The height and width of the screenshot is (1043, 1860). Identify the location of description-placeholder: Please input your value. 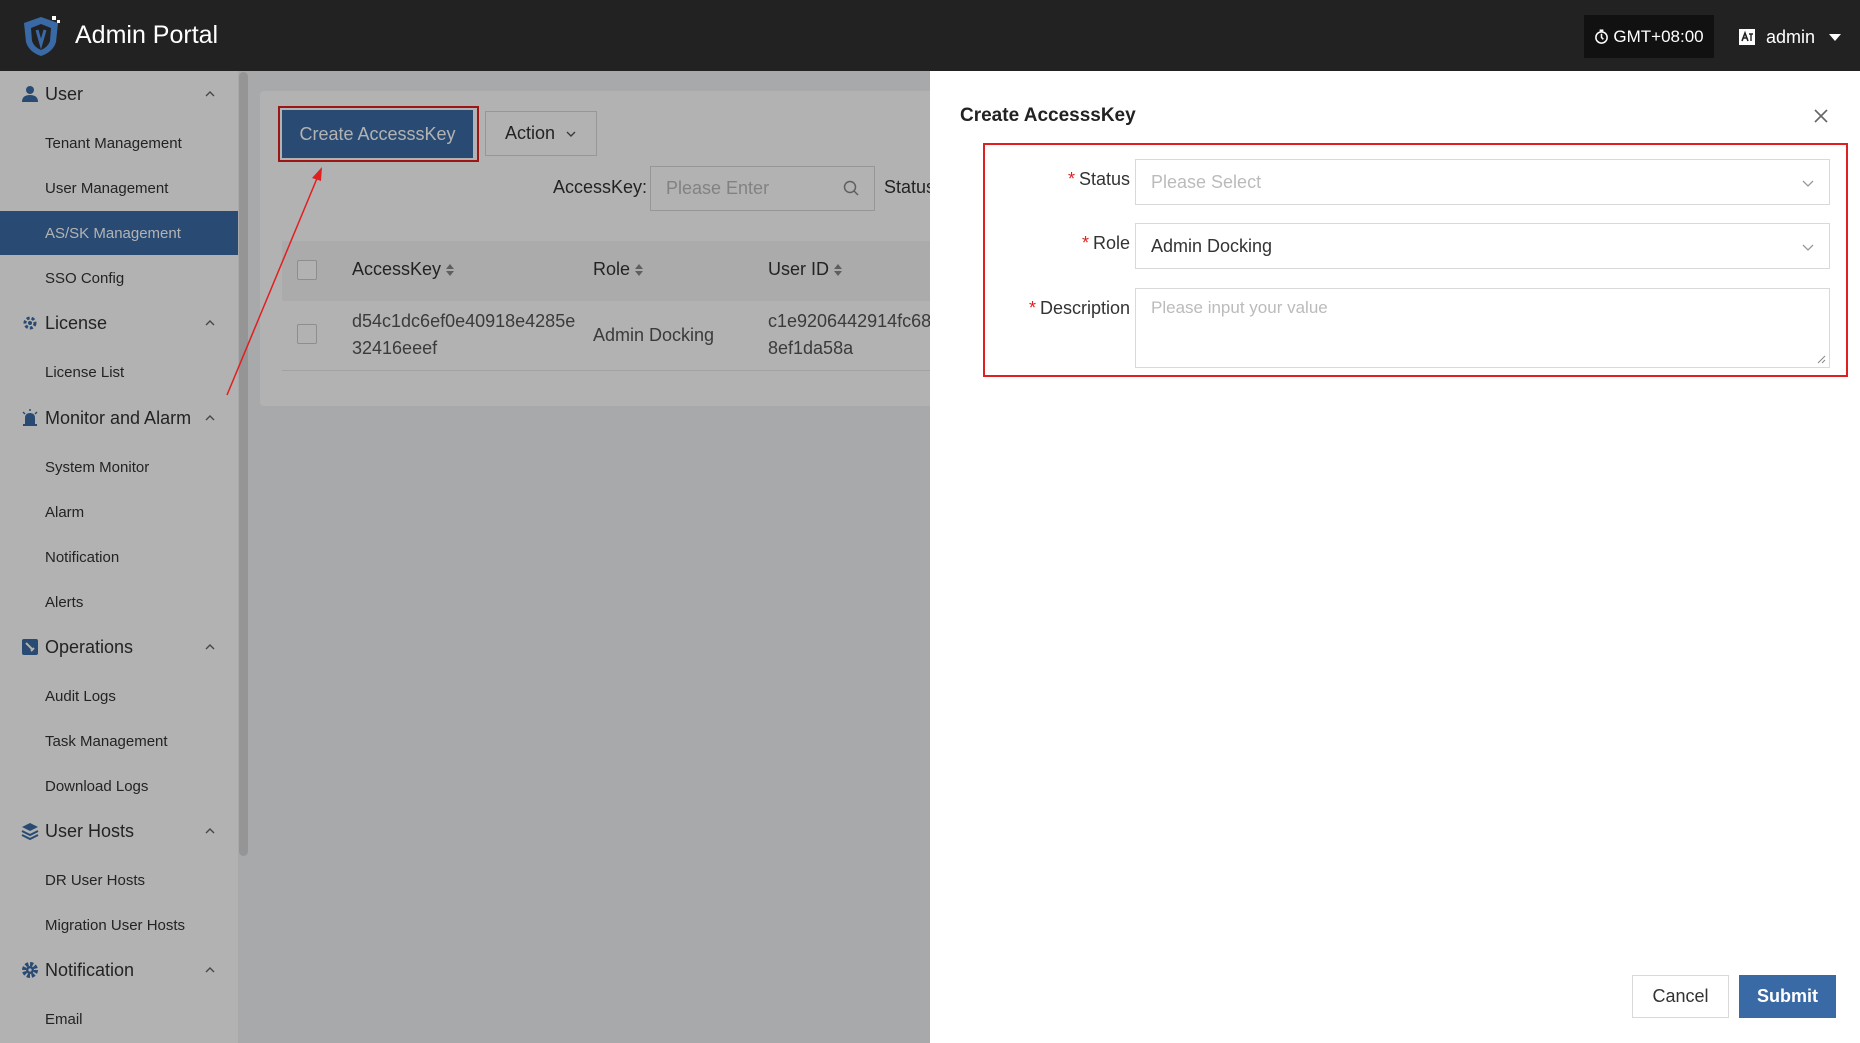
(1239, 307).